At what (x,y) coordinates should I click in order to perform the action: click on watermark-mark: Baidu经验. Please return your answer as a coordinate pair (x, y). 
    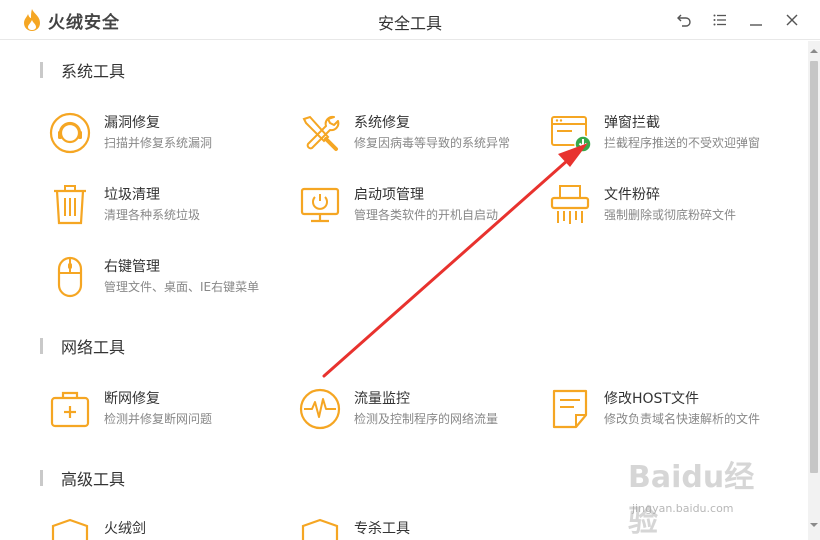
    Looking at the image, I should click on (691, 499).